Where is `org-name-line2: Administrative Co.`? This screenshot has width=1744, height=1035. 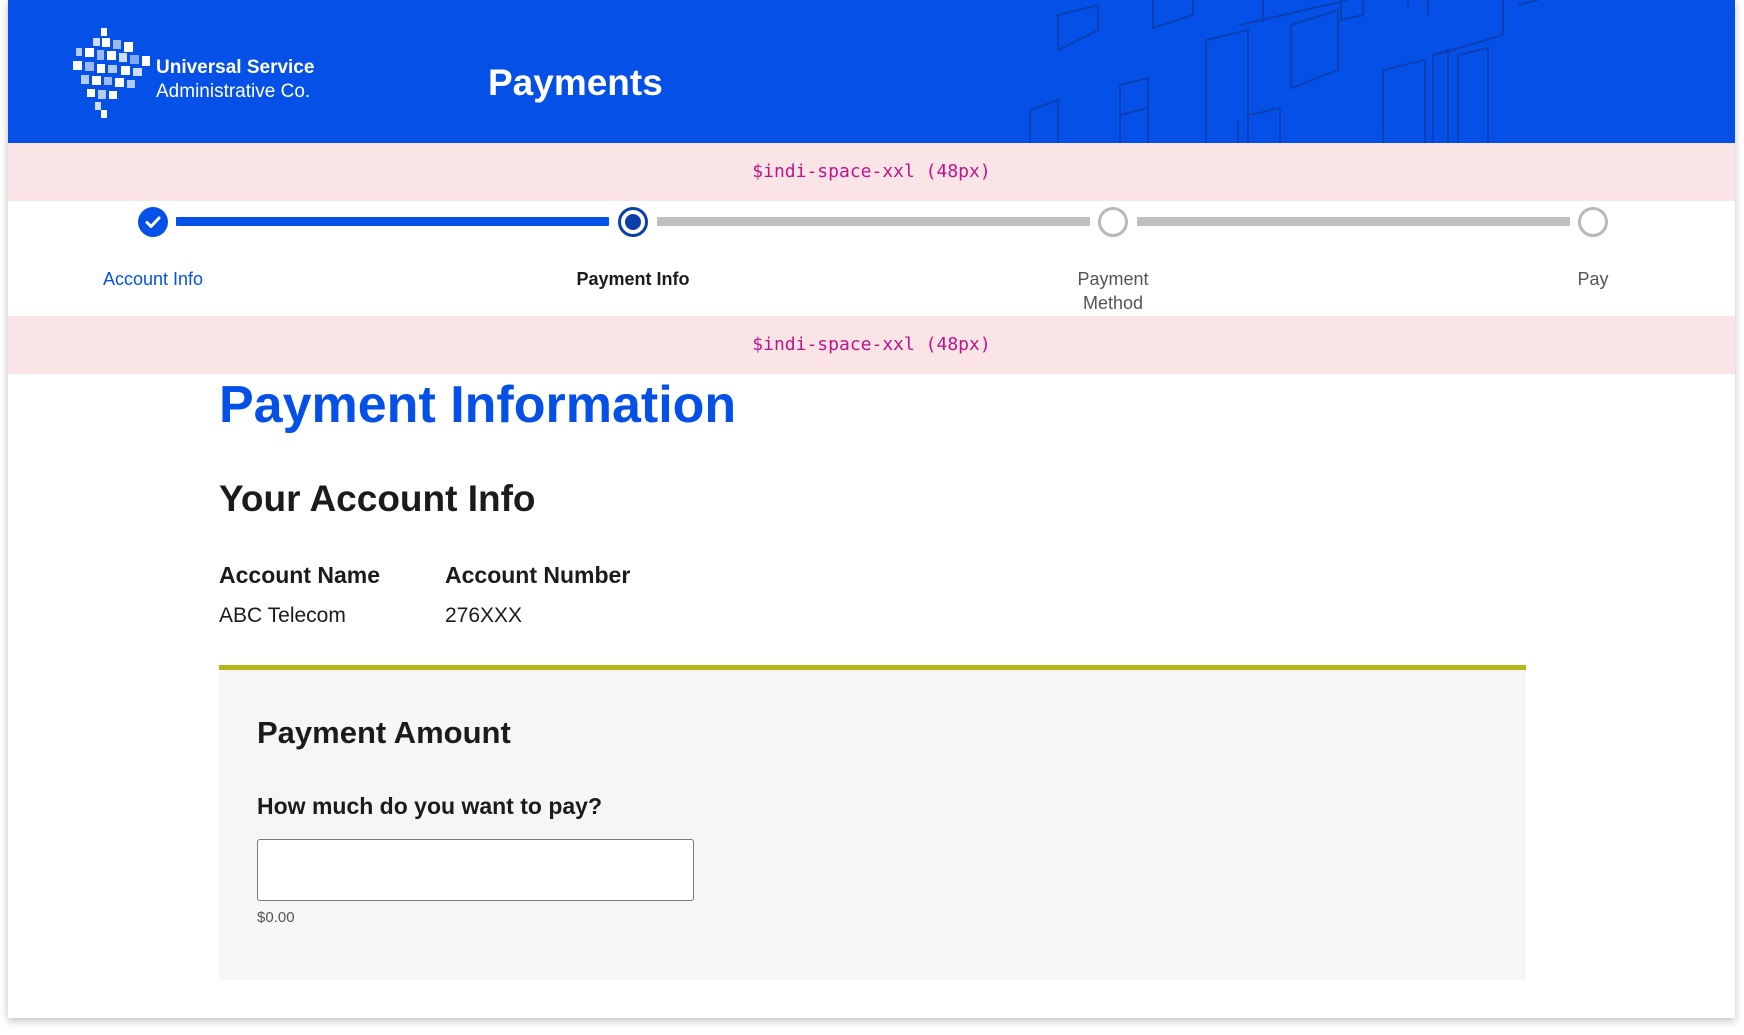 org-name-line2: Administrative Co. is located at coordinates (233, 91).